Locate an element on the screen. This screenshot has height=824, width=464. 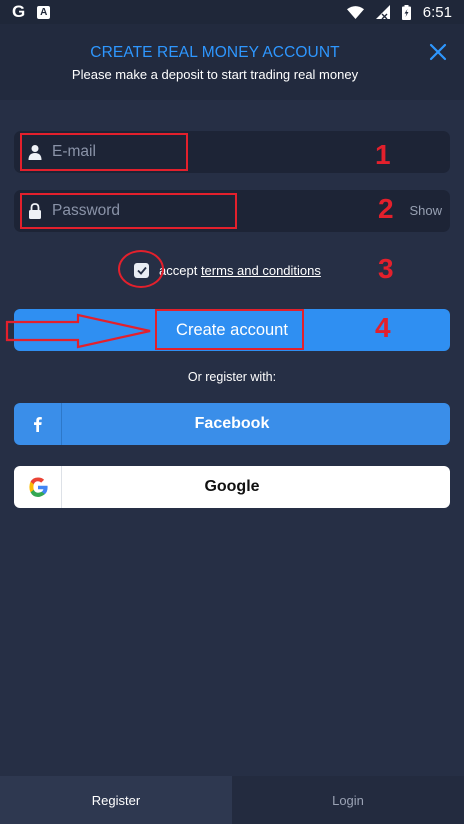
facebook-button: Facebook is located at coordinates (232, 424).